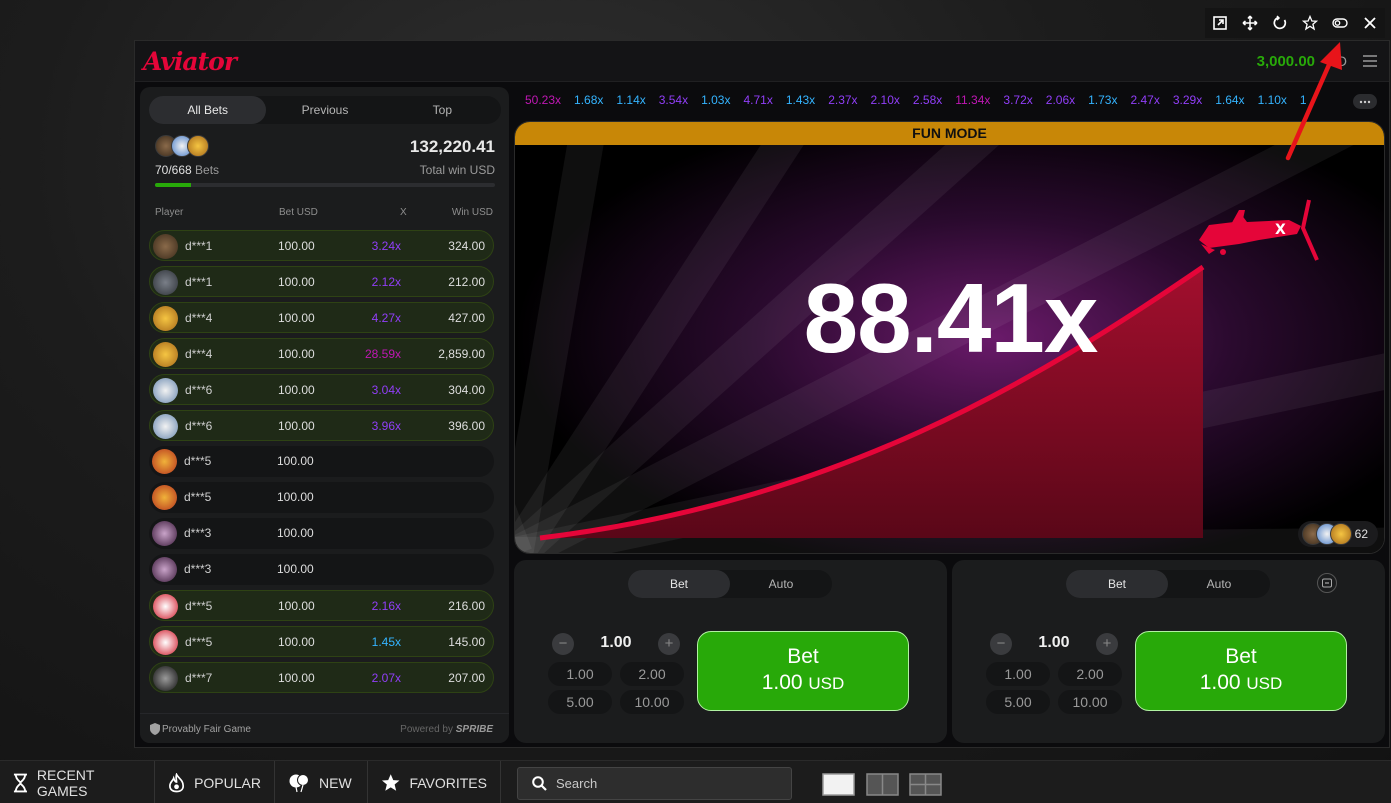  I want to click on history-multiplier: 1.43x, so click(800, 100).